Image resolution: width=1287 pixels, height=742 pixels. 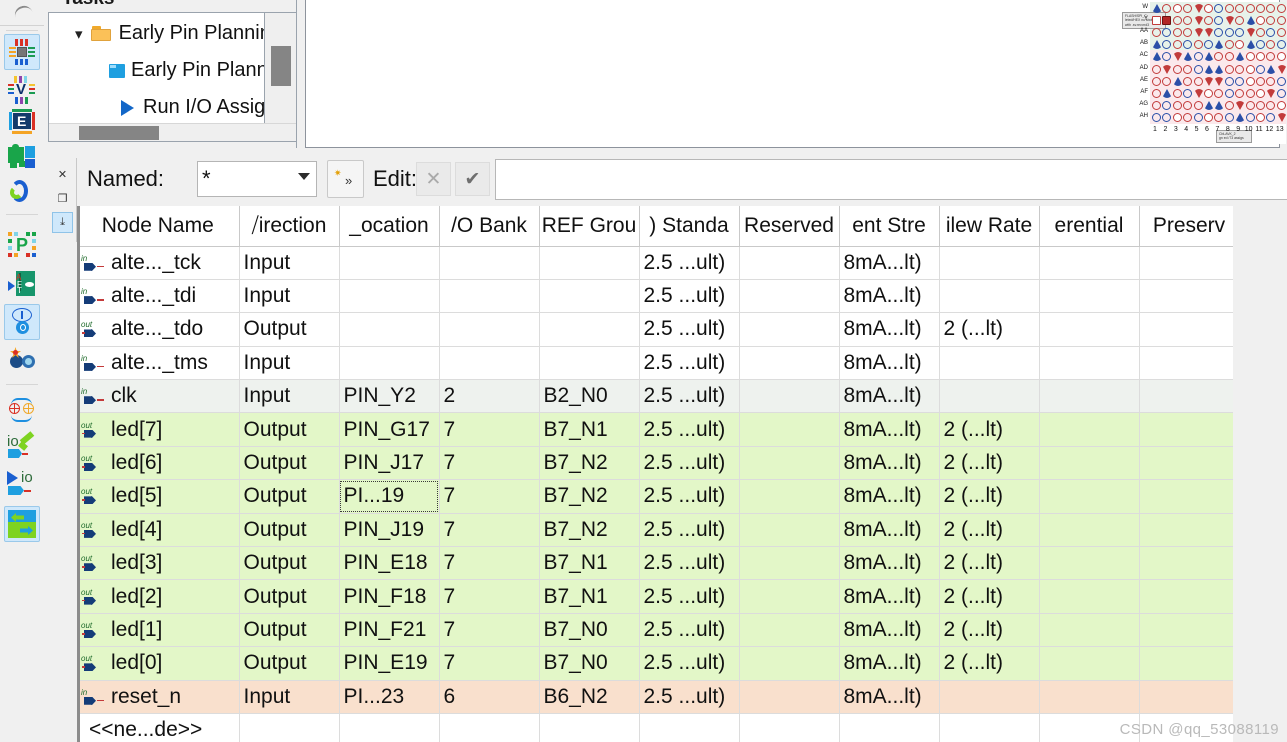 What do you see at coordinates (1186, 226) in the screenshot?
I see `table-header-preserve: Preserv` at bounding box center [1186, 226].